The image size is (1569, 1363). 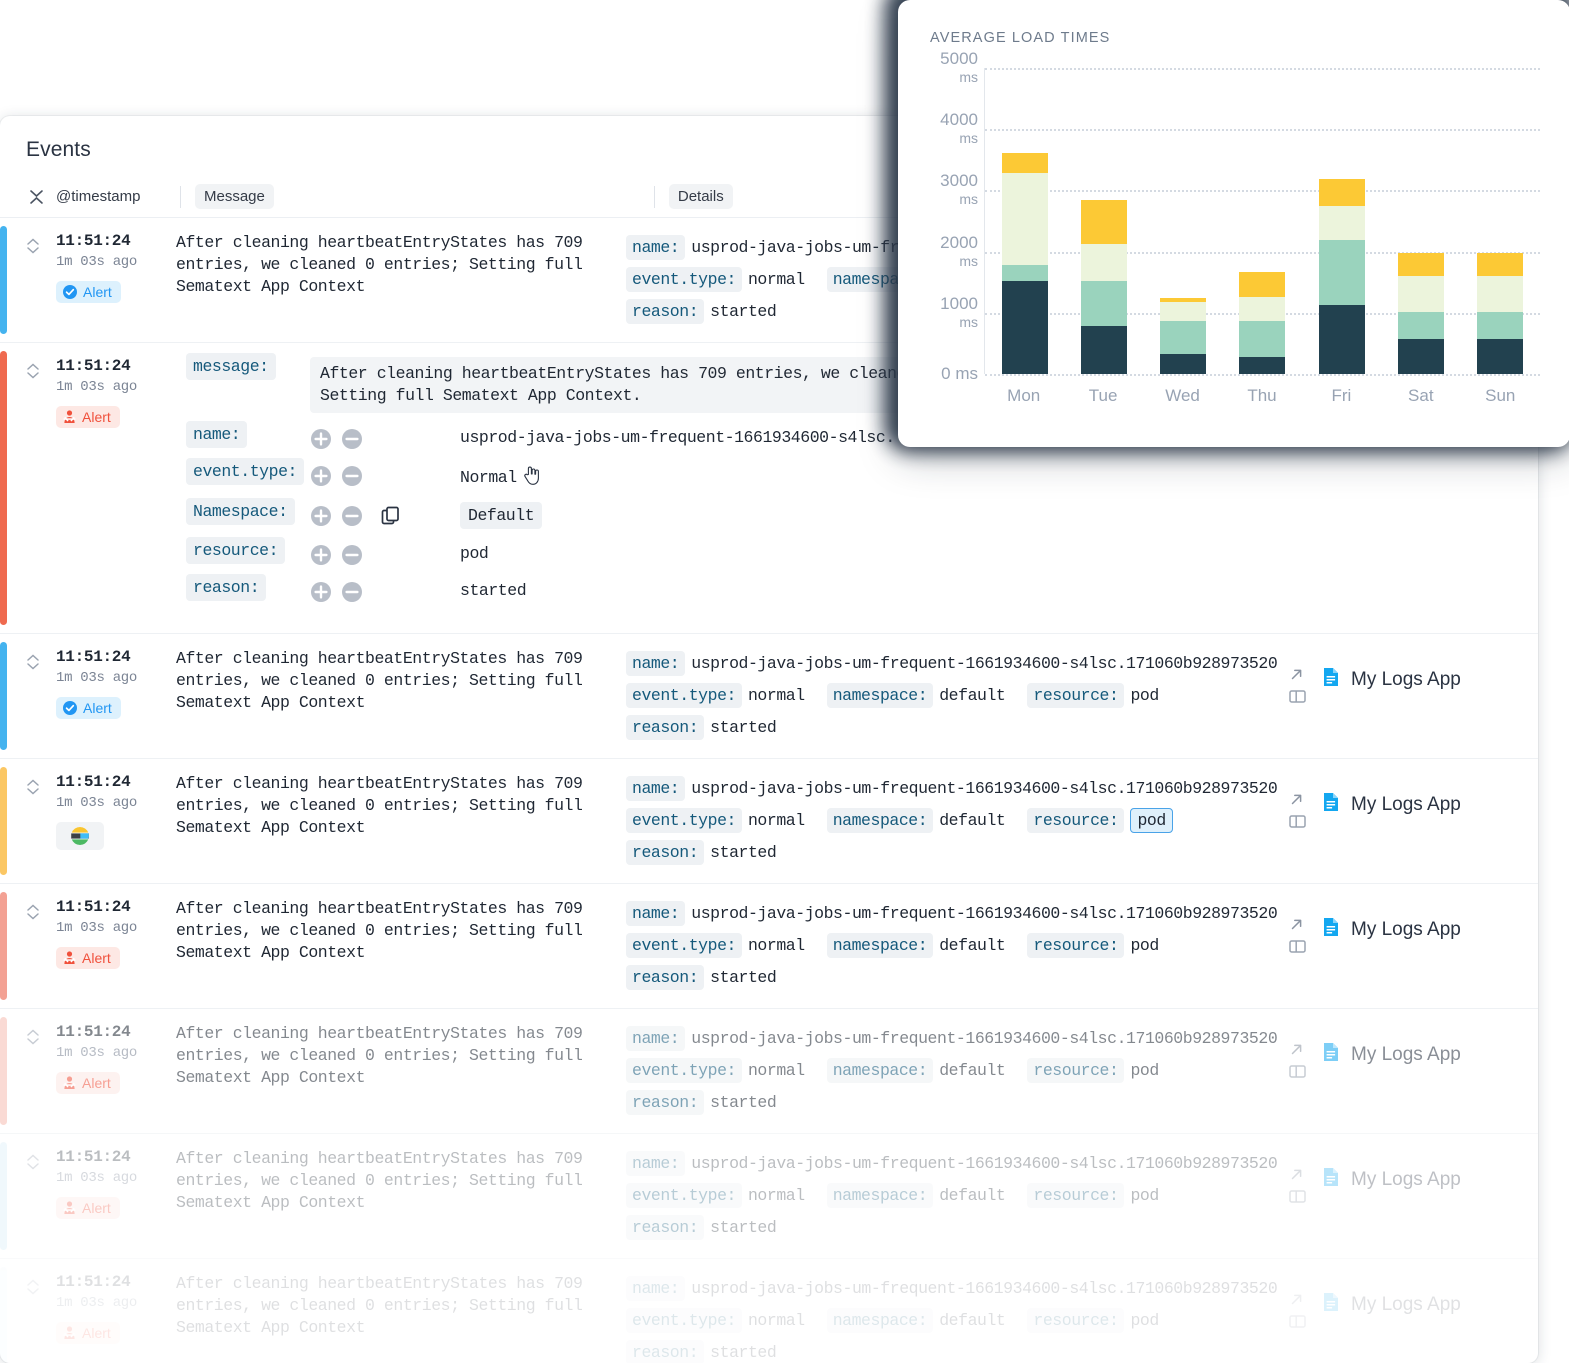 What do you see at coordinates (391, 516) in the screenshot?
I see `copy-icon` at bounding box center [391, 516].